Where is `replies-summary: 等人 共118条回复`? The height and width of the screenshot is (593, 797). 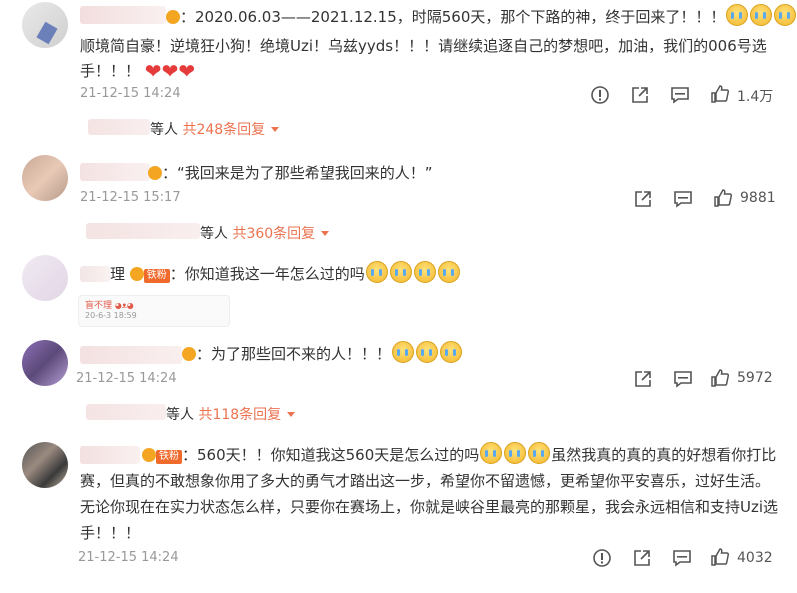 replies-summary: 等人 共118条回复 is located at coordinates (231, 414).